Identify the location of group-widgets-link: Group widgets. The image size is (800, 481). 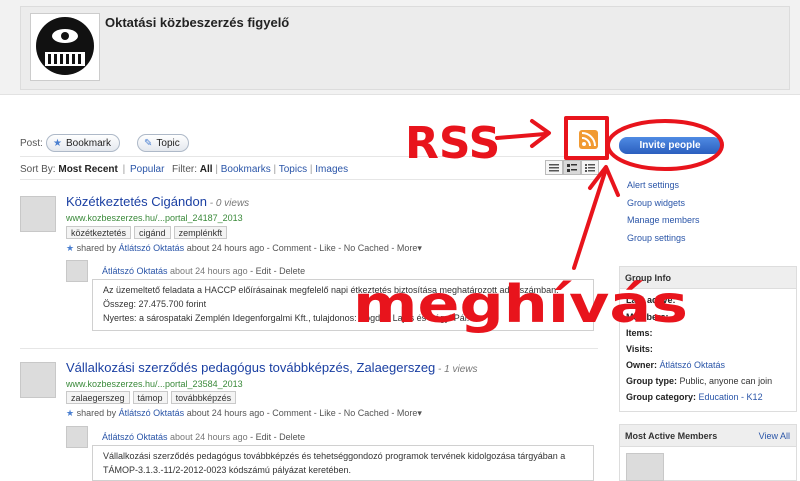
(663, 204).